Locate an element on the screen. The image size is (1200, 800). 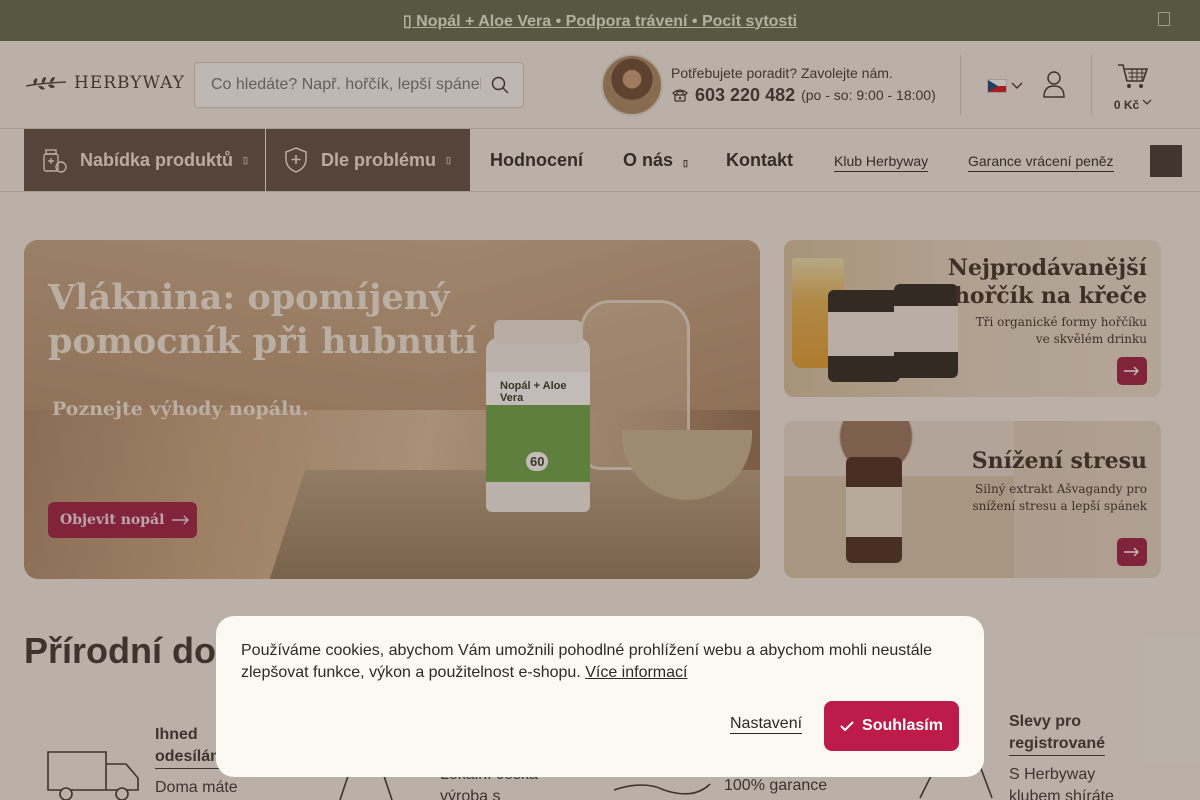
cookie-settings-button: Nastavení is located at coordinates (766, 724).